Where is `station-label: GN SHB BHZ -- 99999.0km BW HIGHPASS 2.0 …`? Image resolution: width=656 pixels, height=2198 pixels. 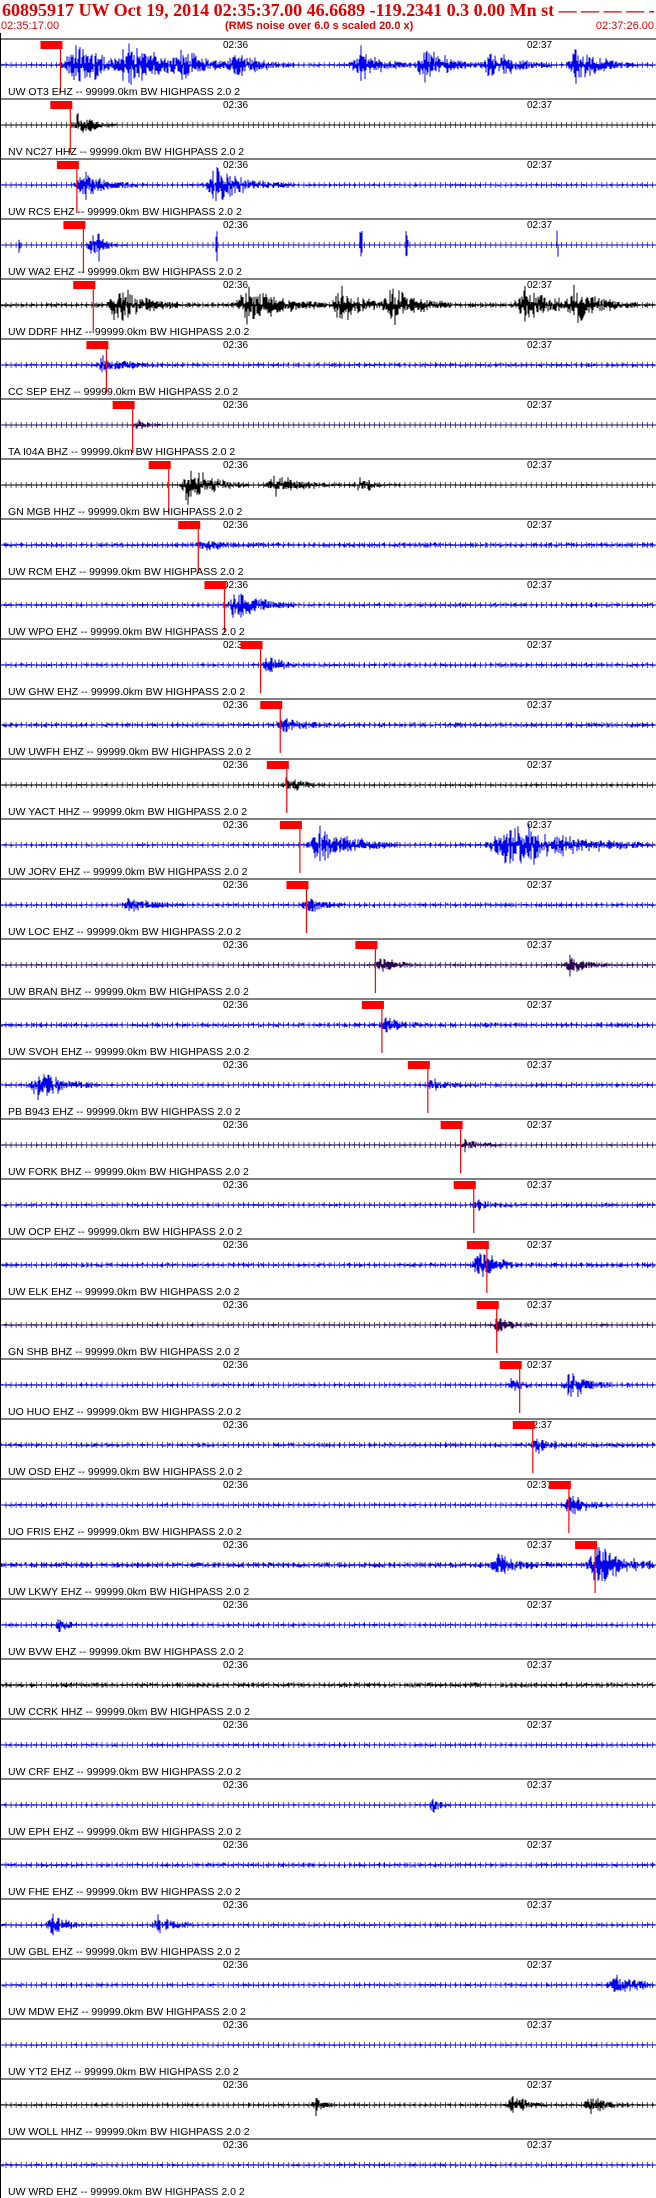
station-label: GN SHB BHZ -- 99999.0km BW HIGHPASS 2.0 … is located at coordinates (124, 1352).